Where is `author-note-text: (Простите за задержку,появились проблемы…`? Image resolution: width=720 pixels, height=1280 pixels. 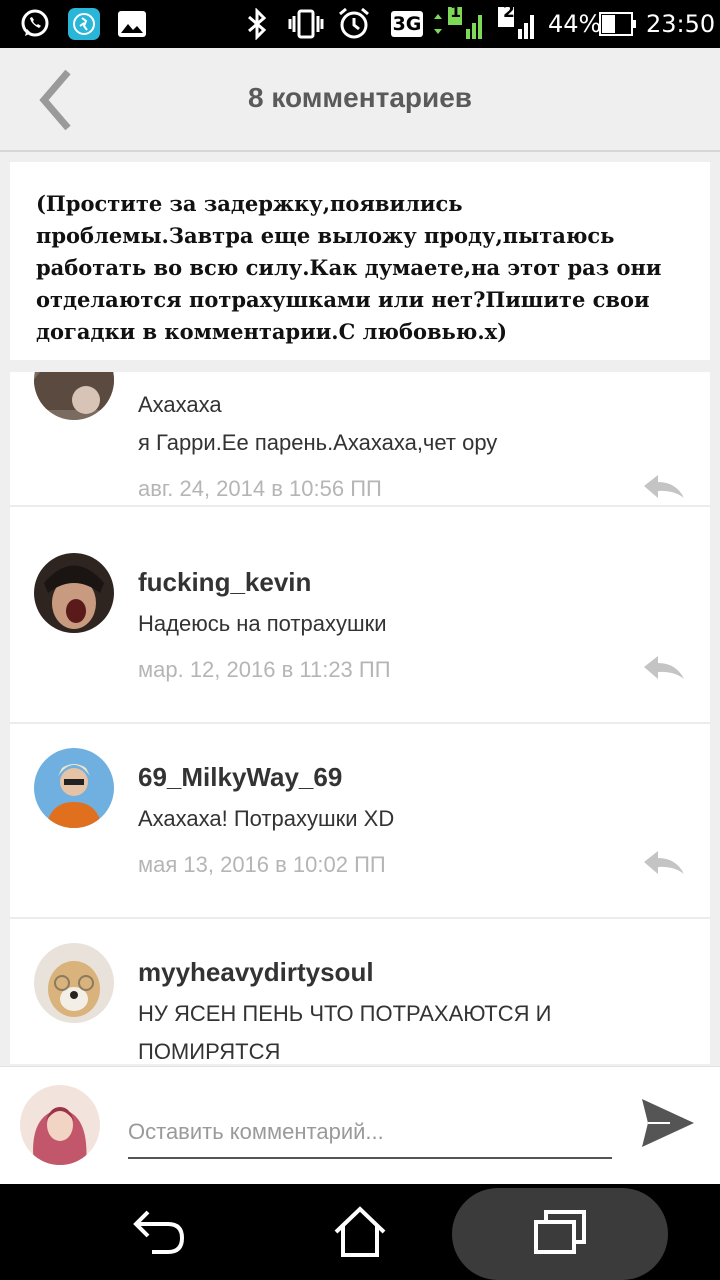
author-note-text: (Простите за задержку,появились проблемы… is located at coordinates (349, 267).